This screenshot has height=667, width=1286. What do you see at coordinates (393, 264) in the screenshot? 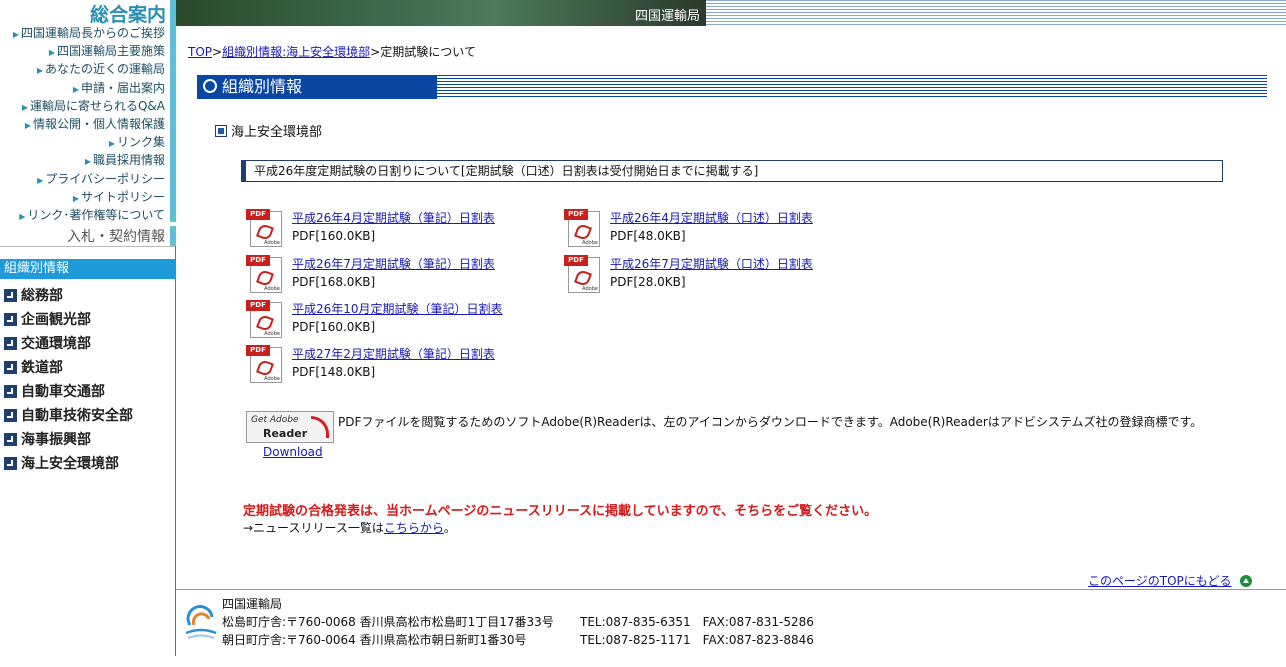
I see `pdf-link: 平成26年7月定期試験（筆記）日割表` at bounding box center [393, 264].